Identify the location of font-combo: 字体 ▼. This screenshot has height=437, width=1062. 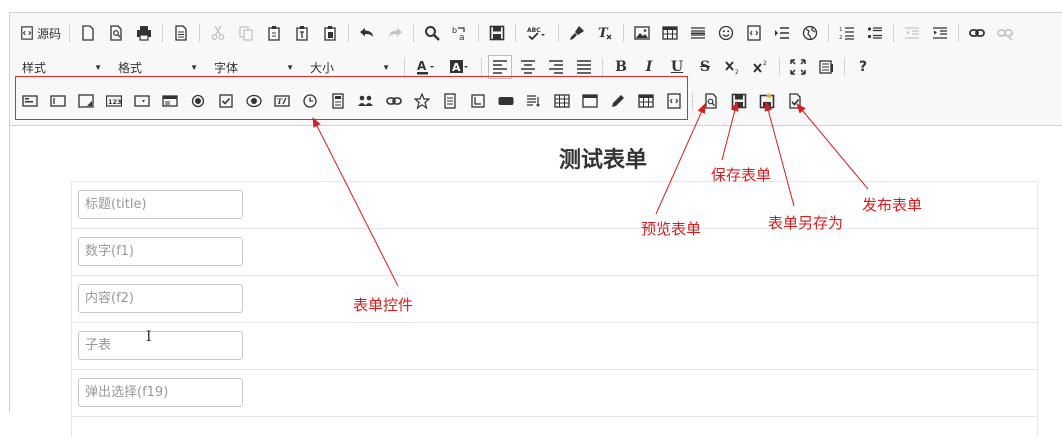
(254, 67).